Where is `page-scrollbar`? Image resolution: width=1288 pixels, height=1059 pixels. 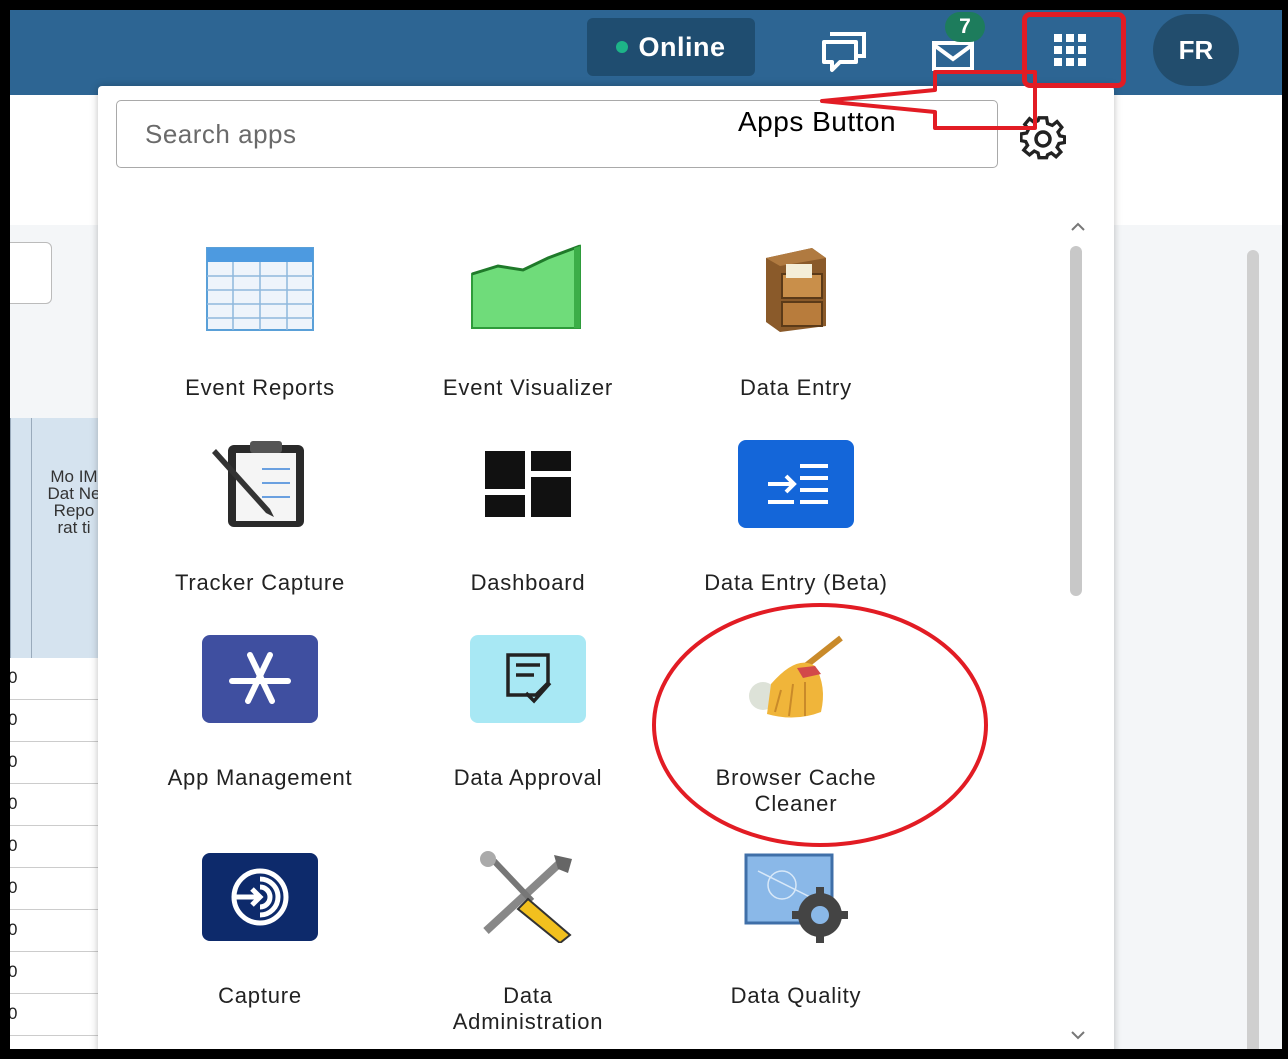
page-scrollbar is located at coordinates (1255, 639).